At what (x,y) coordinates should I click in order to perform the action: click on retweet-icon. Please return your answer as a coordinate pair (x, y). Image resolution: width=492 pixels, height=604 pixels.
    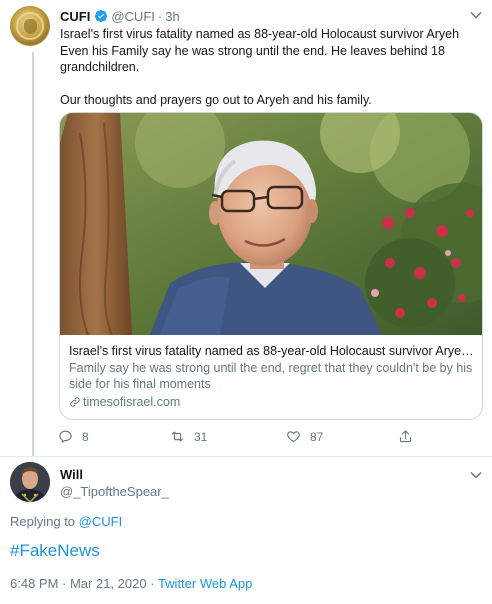
    Looking at the image, I should click on (177, 436).